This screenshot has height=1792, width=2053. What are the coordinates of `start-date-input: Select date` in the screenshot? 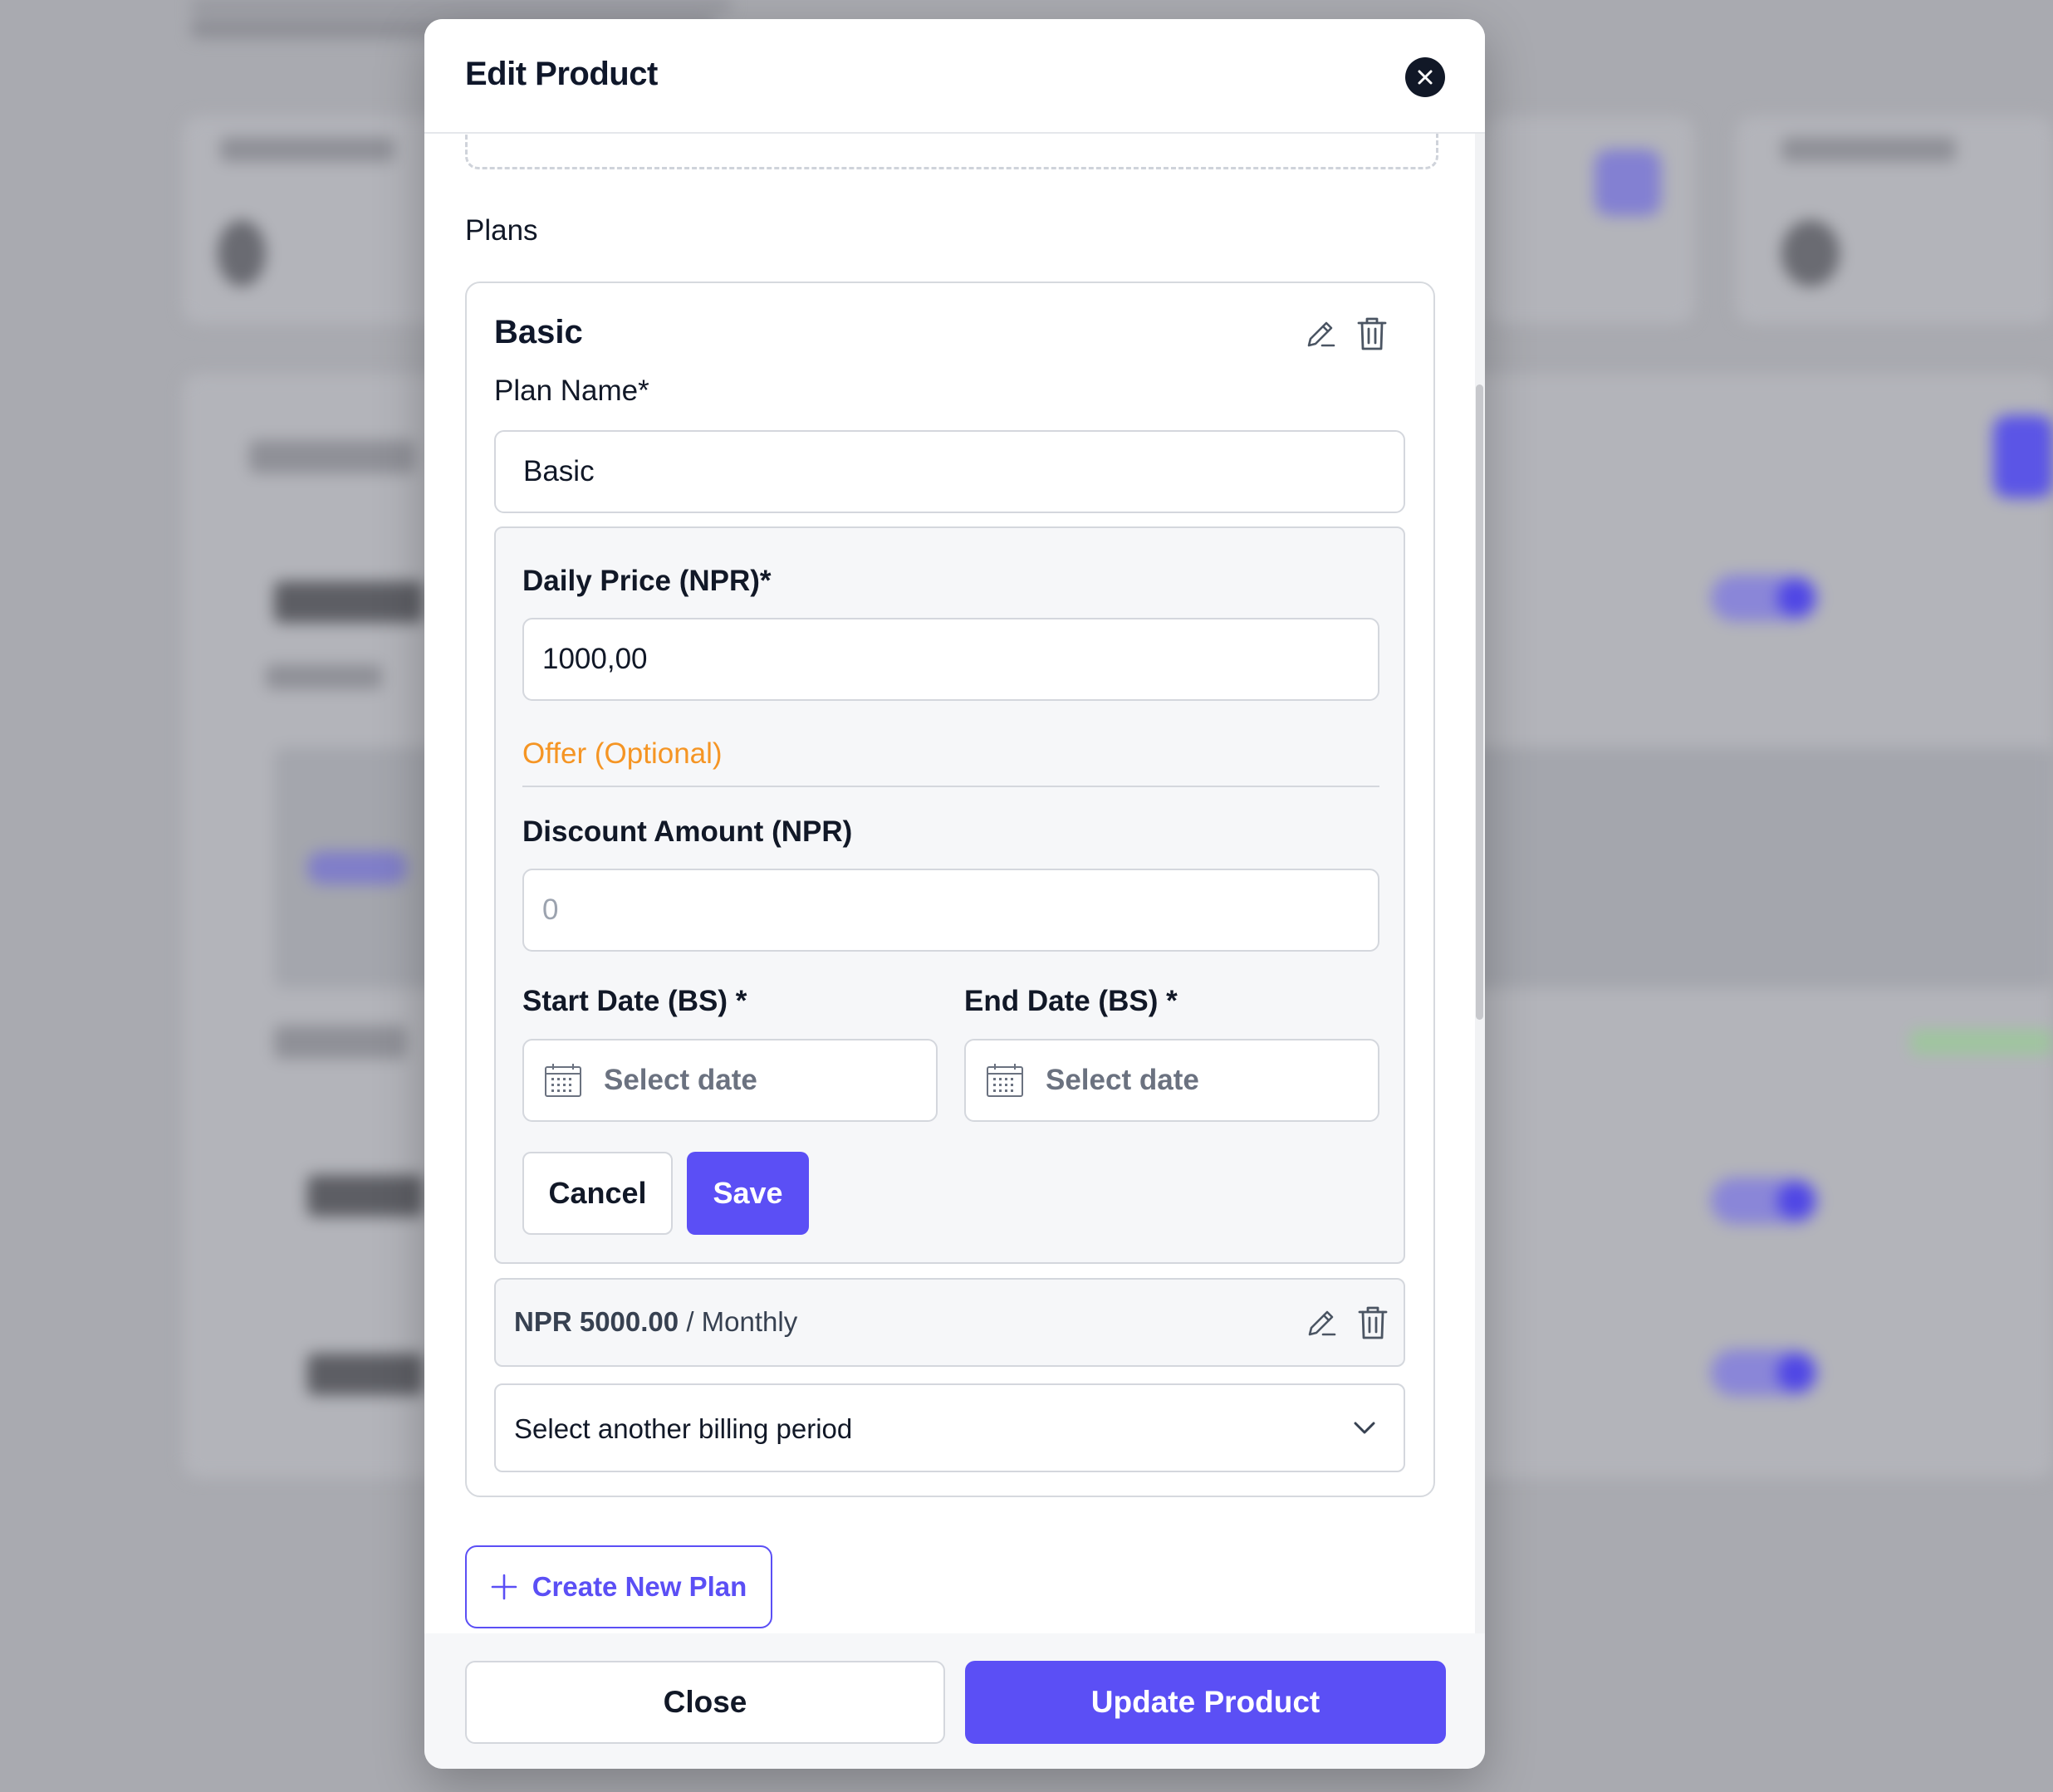 It's located at (730, 1080).